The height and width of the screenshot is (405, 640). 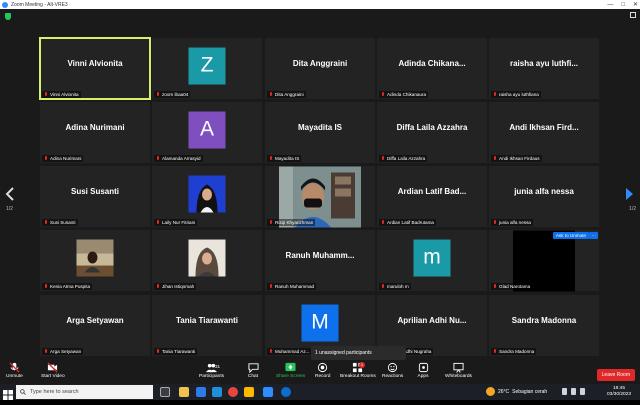 I want to click on participant-tile: Diffa Laila Azzahra Diffa Laila Azzahra, so click(x=432, y=132).